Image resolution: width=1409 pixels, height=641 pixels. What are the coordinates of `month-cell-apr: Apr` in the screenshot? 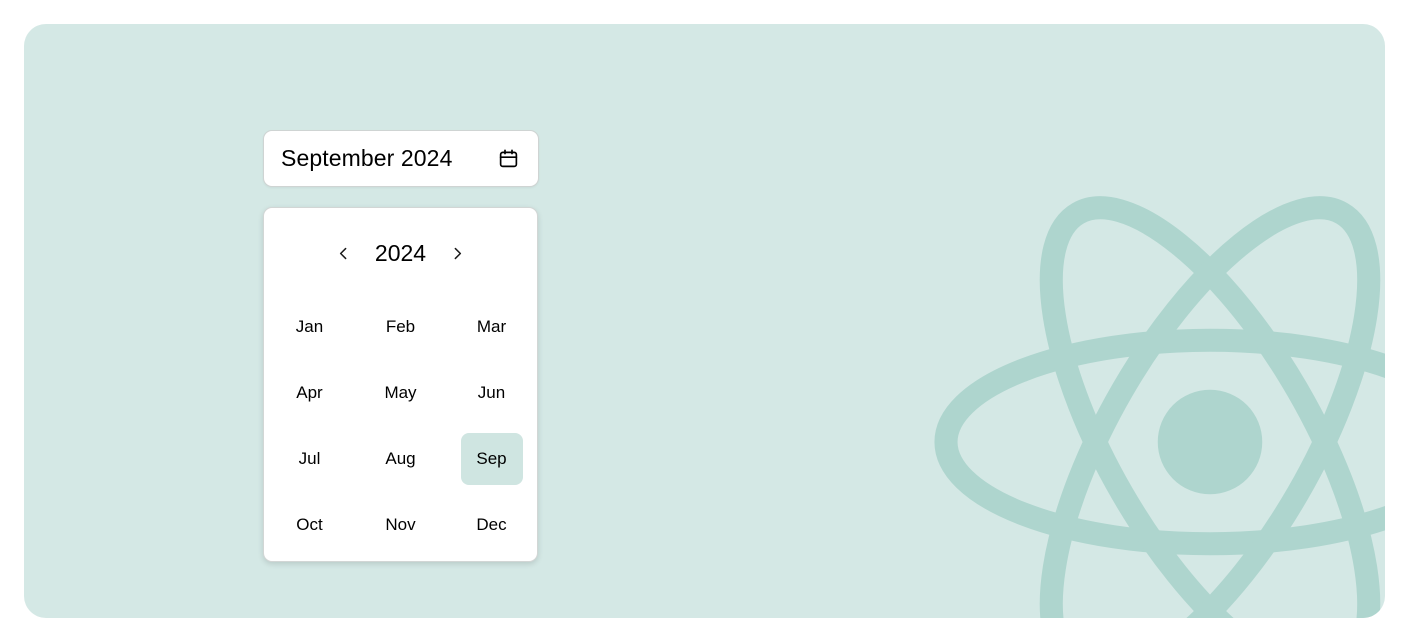 It's located at (310, 393).